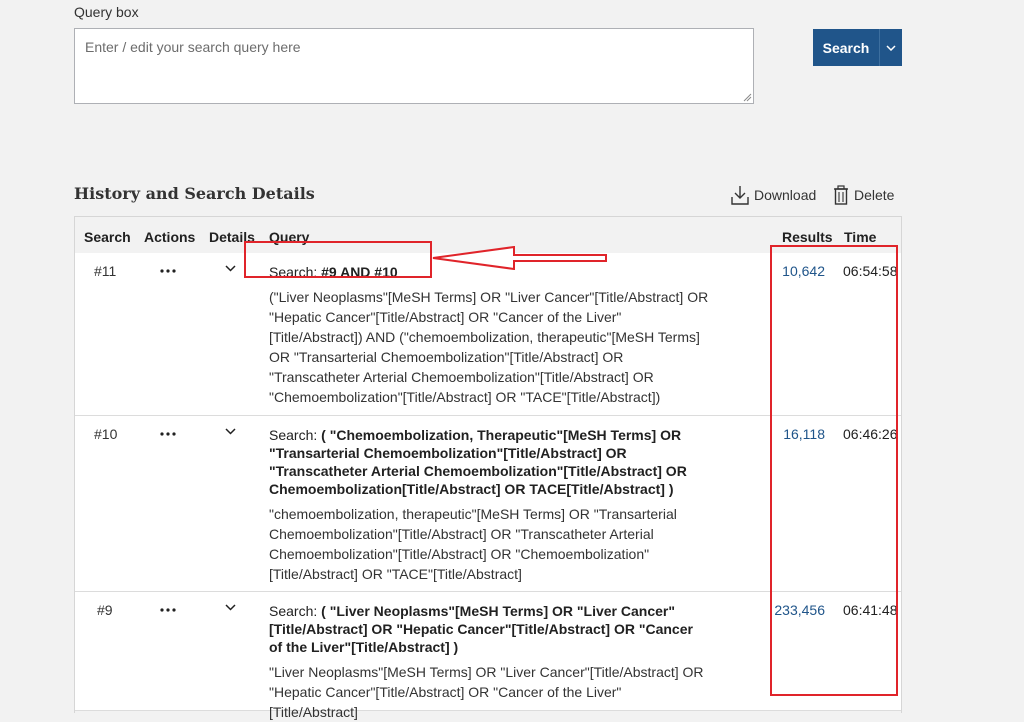 Image resolution: width=1024 pixels, height=722 pixels. What do you see at coordinates (834, 470) in the screenshot?
I see `annotation-box-results` at bounding box center [834, 470].